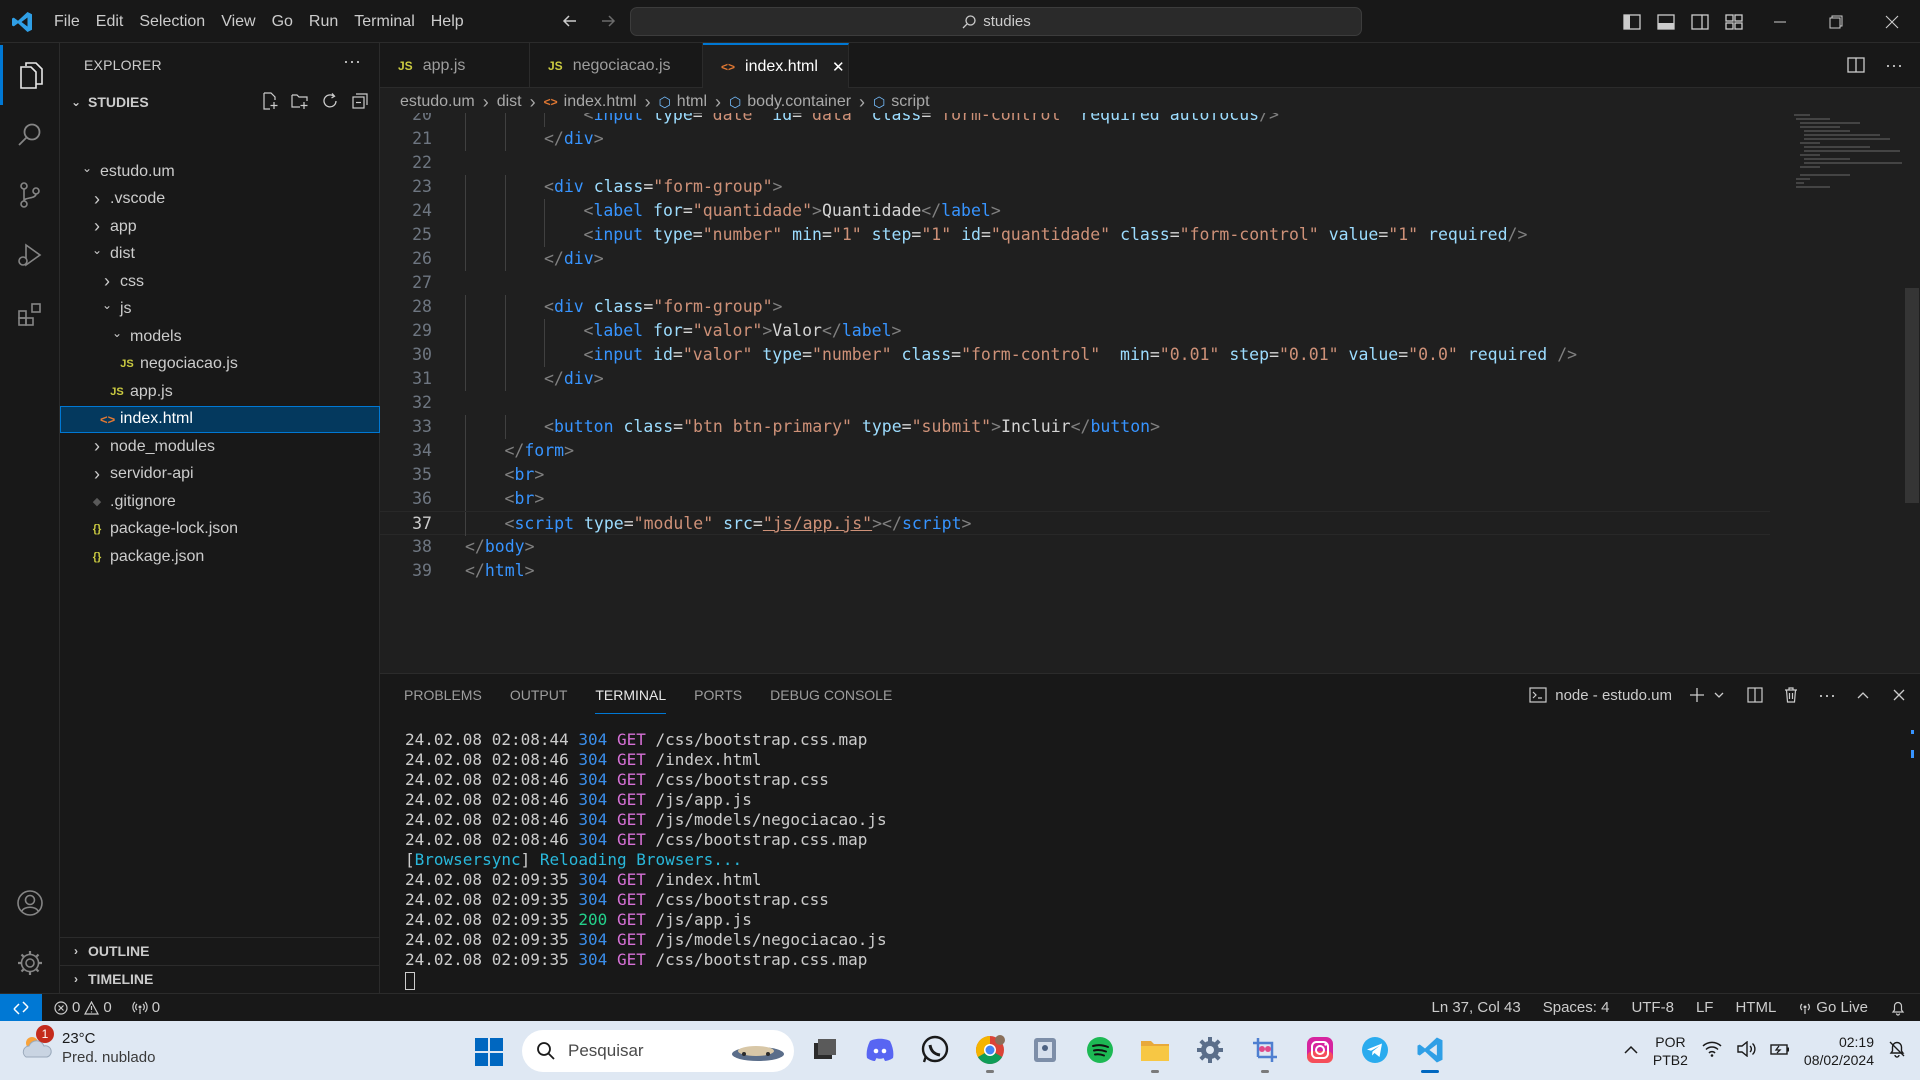 This screenshot has width=1920, height=1080. What do you see at coordinates (172, 22) in the screenshot?
I see `menu-selection: Selection` at bounding box center [172, 22].